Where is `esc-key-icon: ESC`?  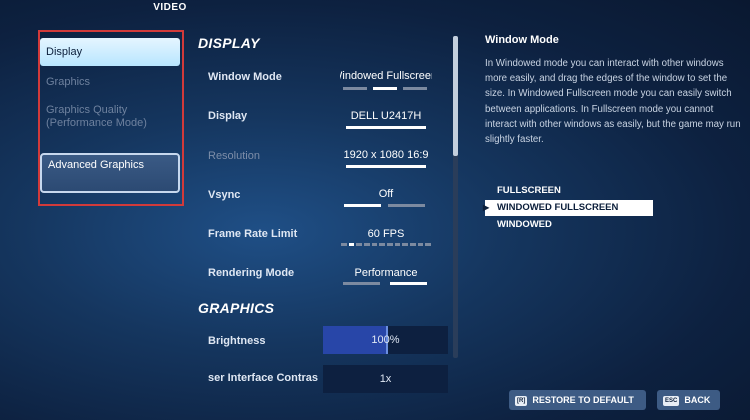
esc-key-icon: ESC is located at coordinates (671, 400).